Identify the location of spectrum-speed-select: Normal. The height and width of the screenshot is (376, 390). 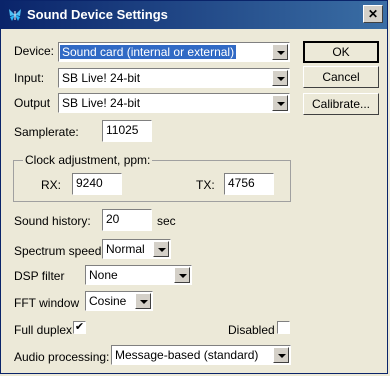
(136, 249).